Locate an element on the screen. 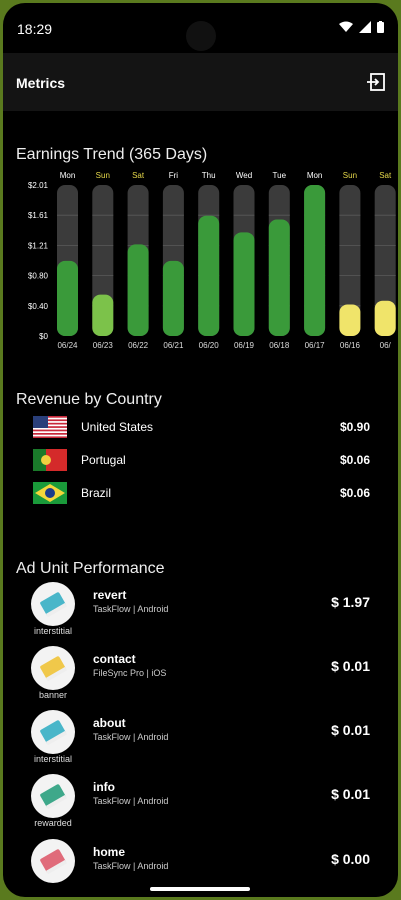 Image resolution: width=401 pixels, height=900 pixels. country-row: Portugal $0.06 is located at coordinates (200, 461).